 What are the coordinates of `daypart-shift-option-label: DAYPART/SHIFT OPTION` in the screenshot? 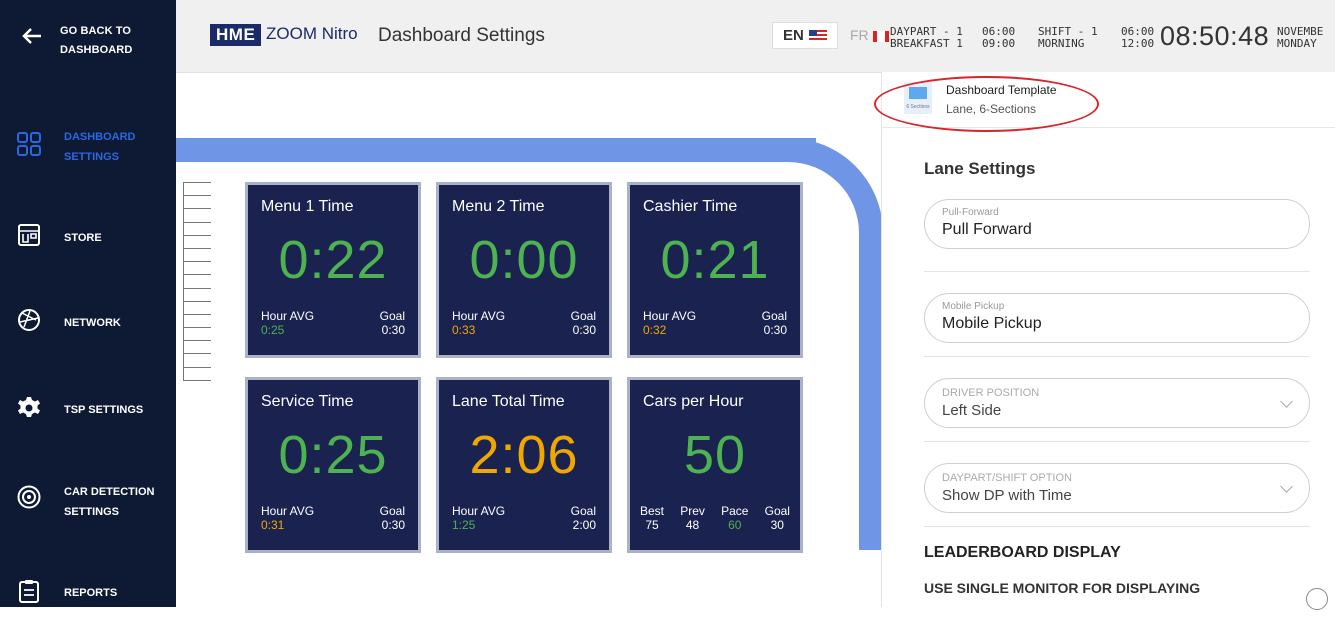 It's located at (1007, 478).